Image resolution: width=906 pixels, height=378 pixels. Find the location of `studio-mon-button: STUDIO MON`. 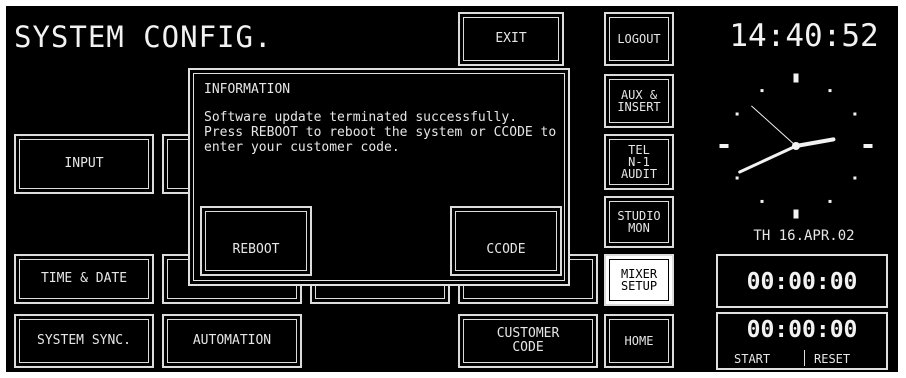

studio-mon-button: STUDIO MON is located at coordinates (639, 222).